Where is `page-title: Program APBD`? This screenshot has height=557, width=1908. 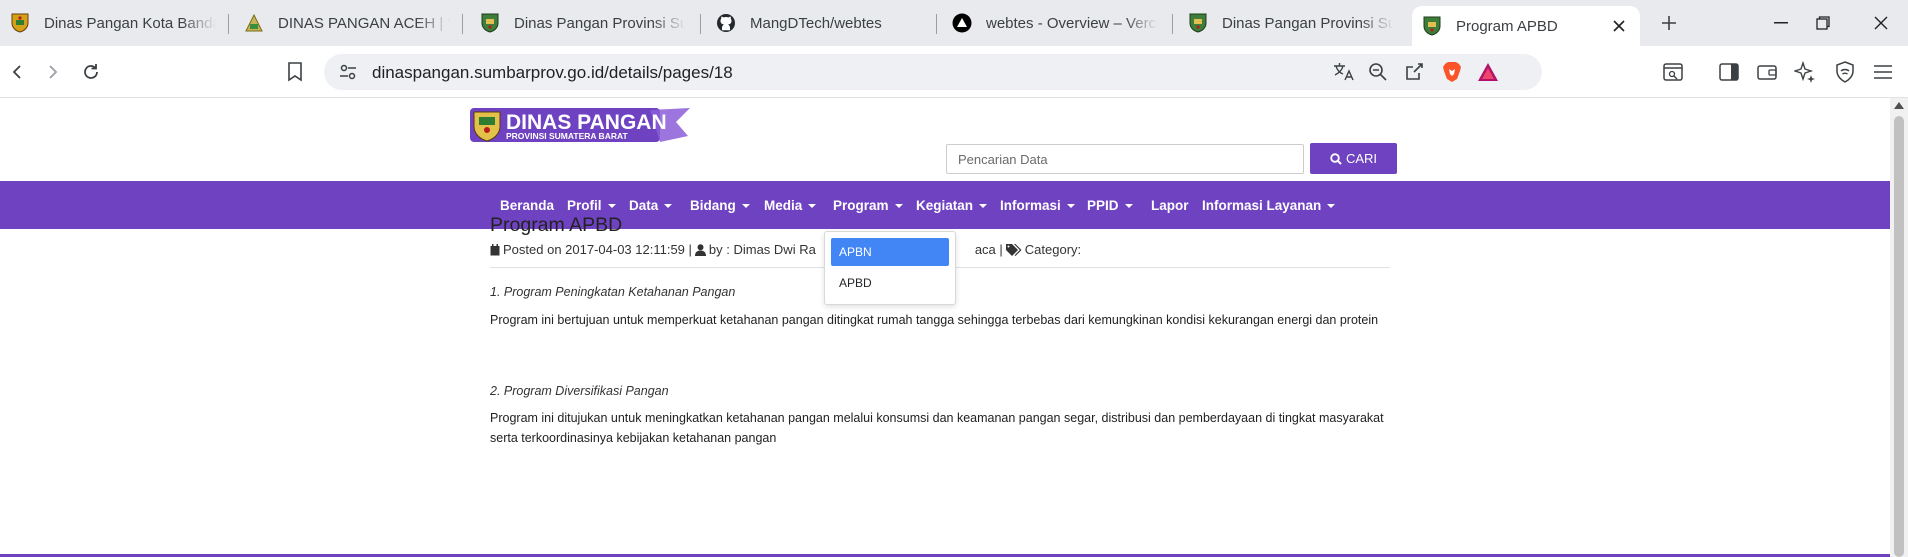
page-title: Program APBD is located at coordinates (556, 225).